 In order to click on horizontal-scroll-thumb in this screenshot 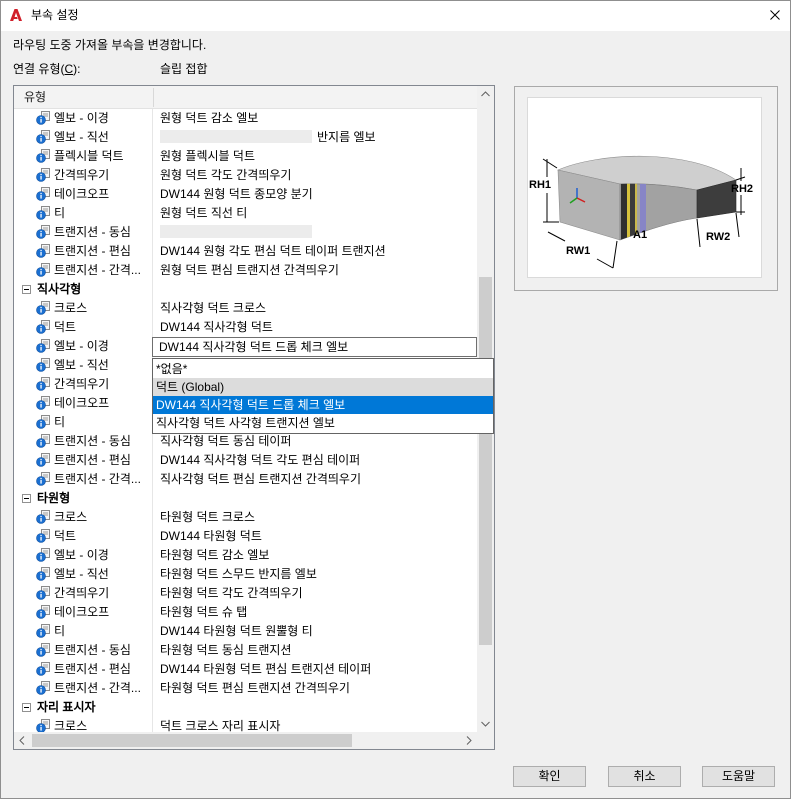, I will do `click(192, 740)`.